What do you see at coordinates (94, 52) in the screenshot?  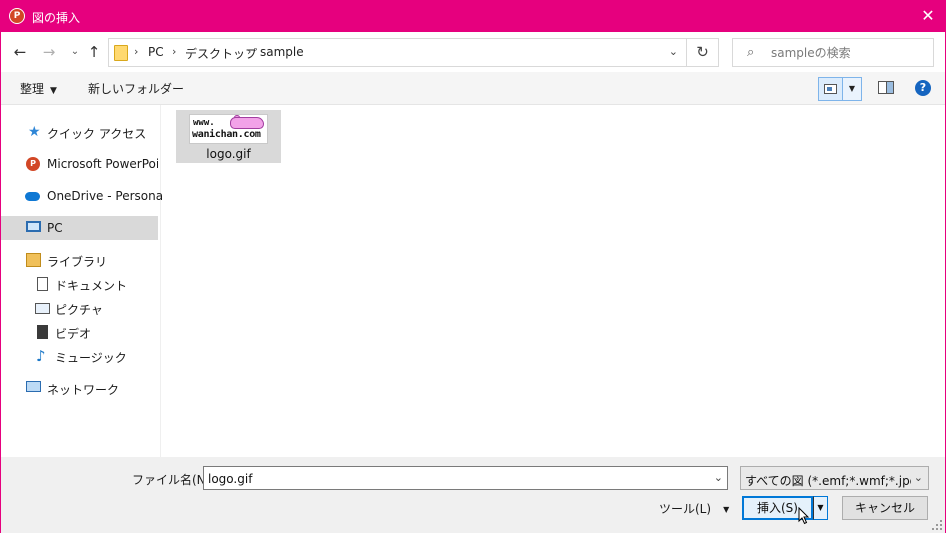 I see `up-arrow-icon: ↑` at bounding box center [94, 52].